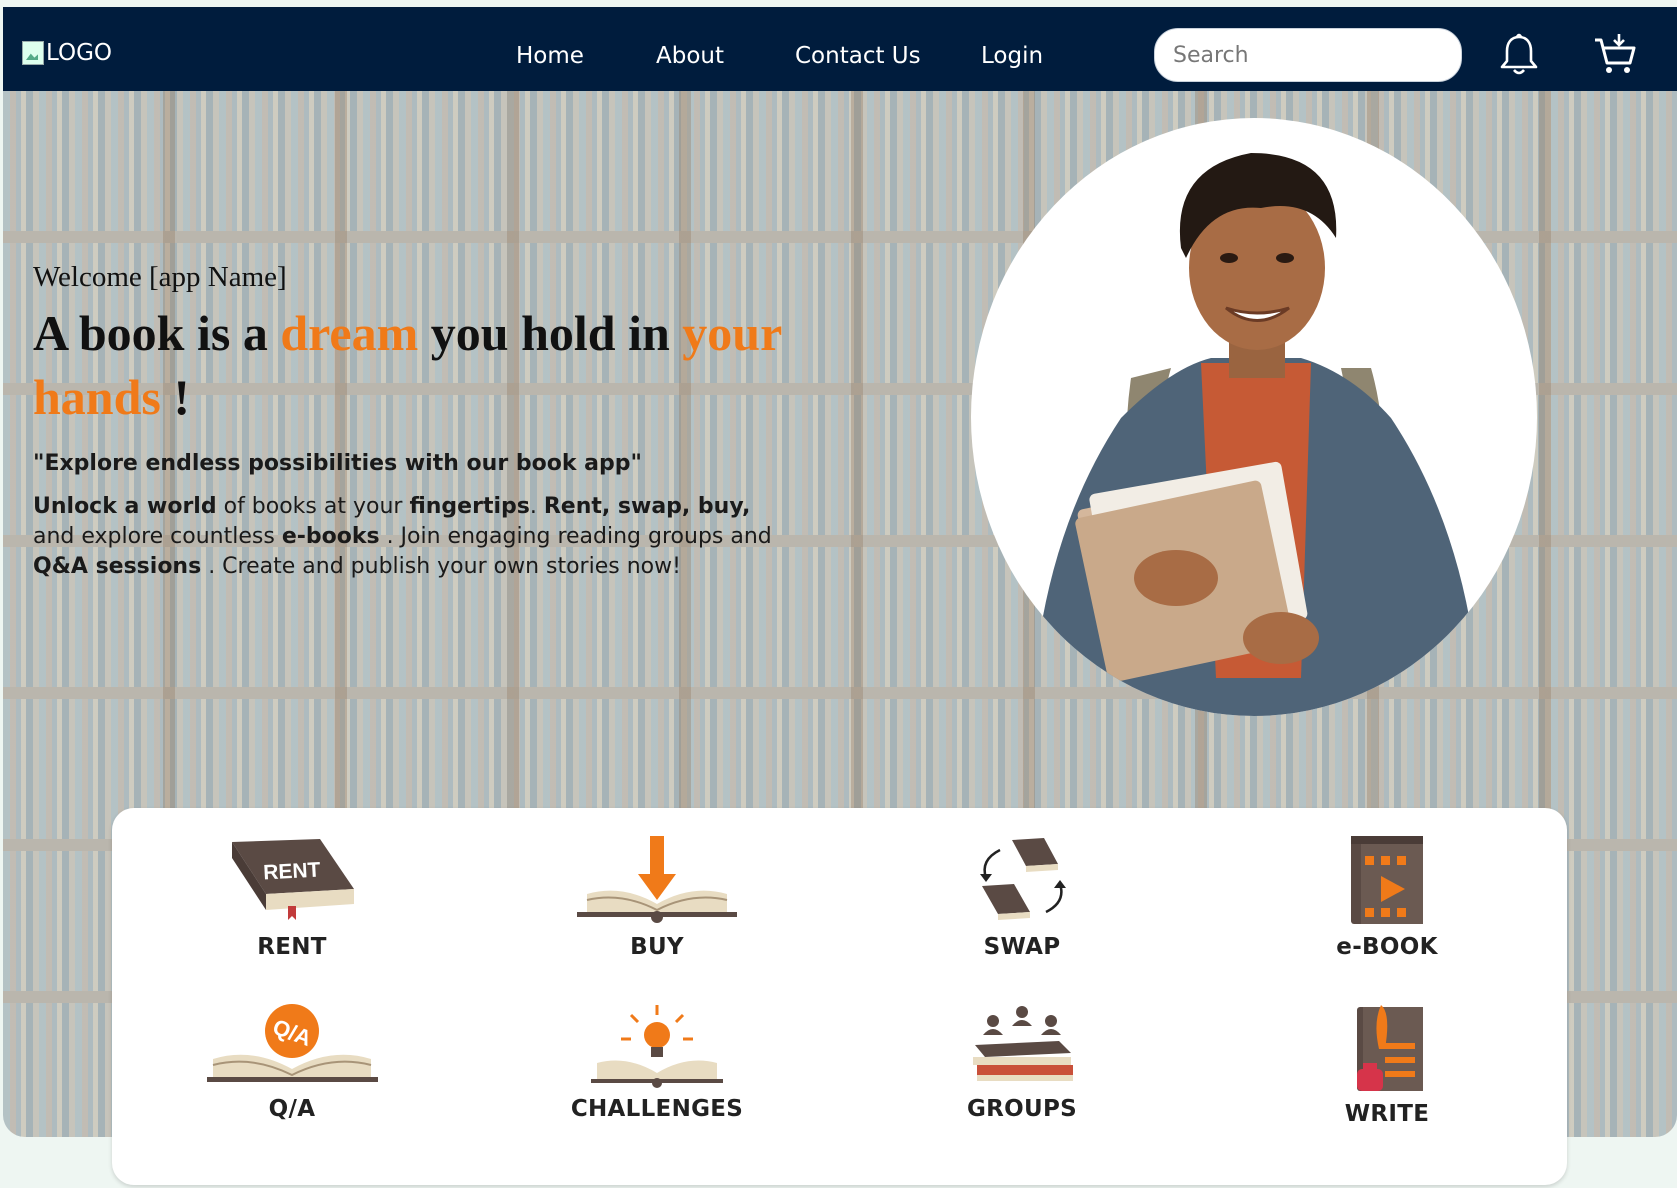 Image resolution: width=1677 pixels, height=1188 pixels. Describe the element at coordinates (1387, 947) in the screenshot. I see `feature-ebook-label: e-BOOK` at that location.